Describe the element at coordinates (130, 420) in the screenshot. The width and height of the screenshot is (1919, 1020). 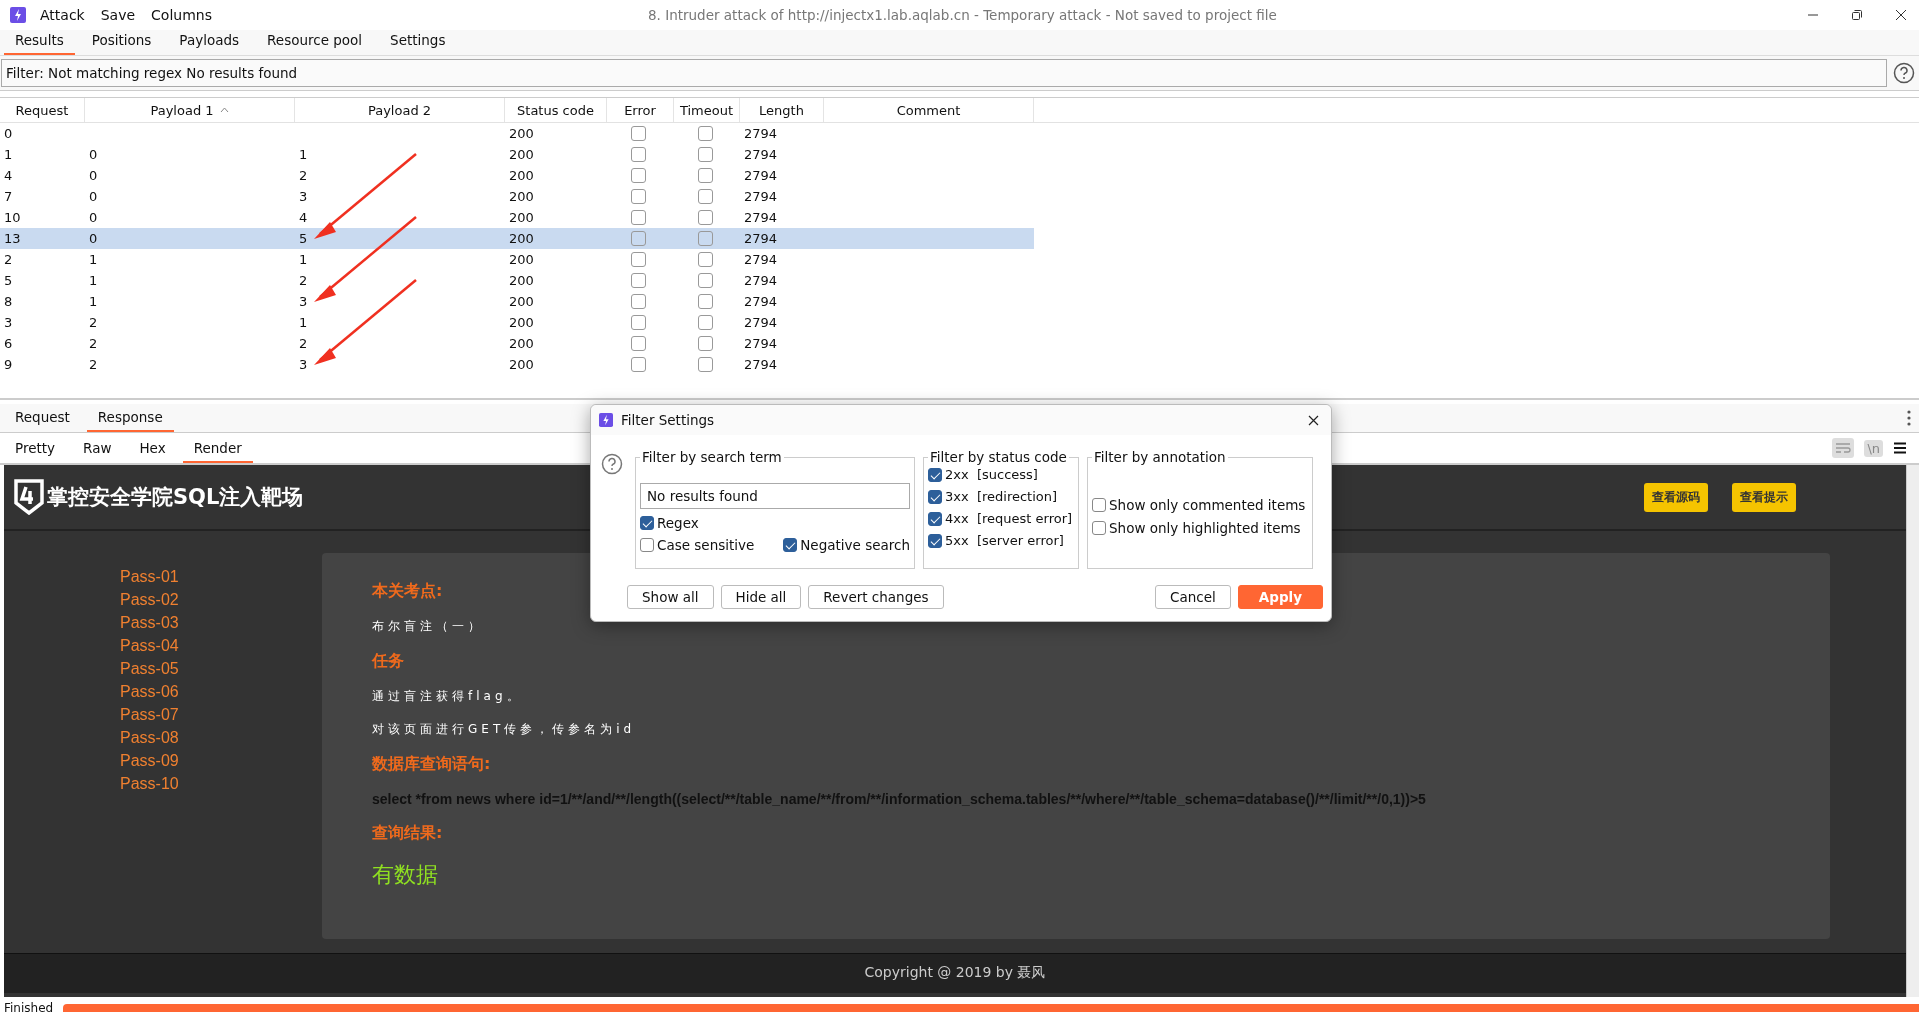
I see `tab: Response` at that location.